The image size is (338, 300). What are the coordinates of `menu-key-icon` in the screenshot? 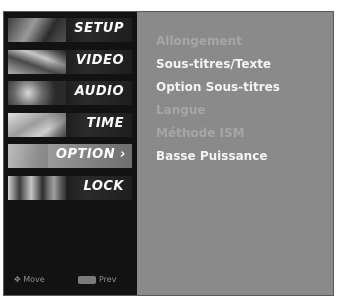 It's located at (87, 279).